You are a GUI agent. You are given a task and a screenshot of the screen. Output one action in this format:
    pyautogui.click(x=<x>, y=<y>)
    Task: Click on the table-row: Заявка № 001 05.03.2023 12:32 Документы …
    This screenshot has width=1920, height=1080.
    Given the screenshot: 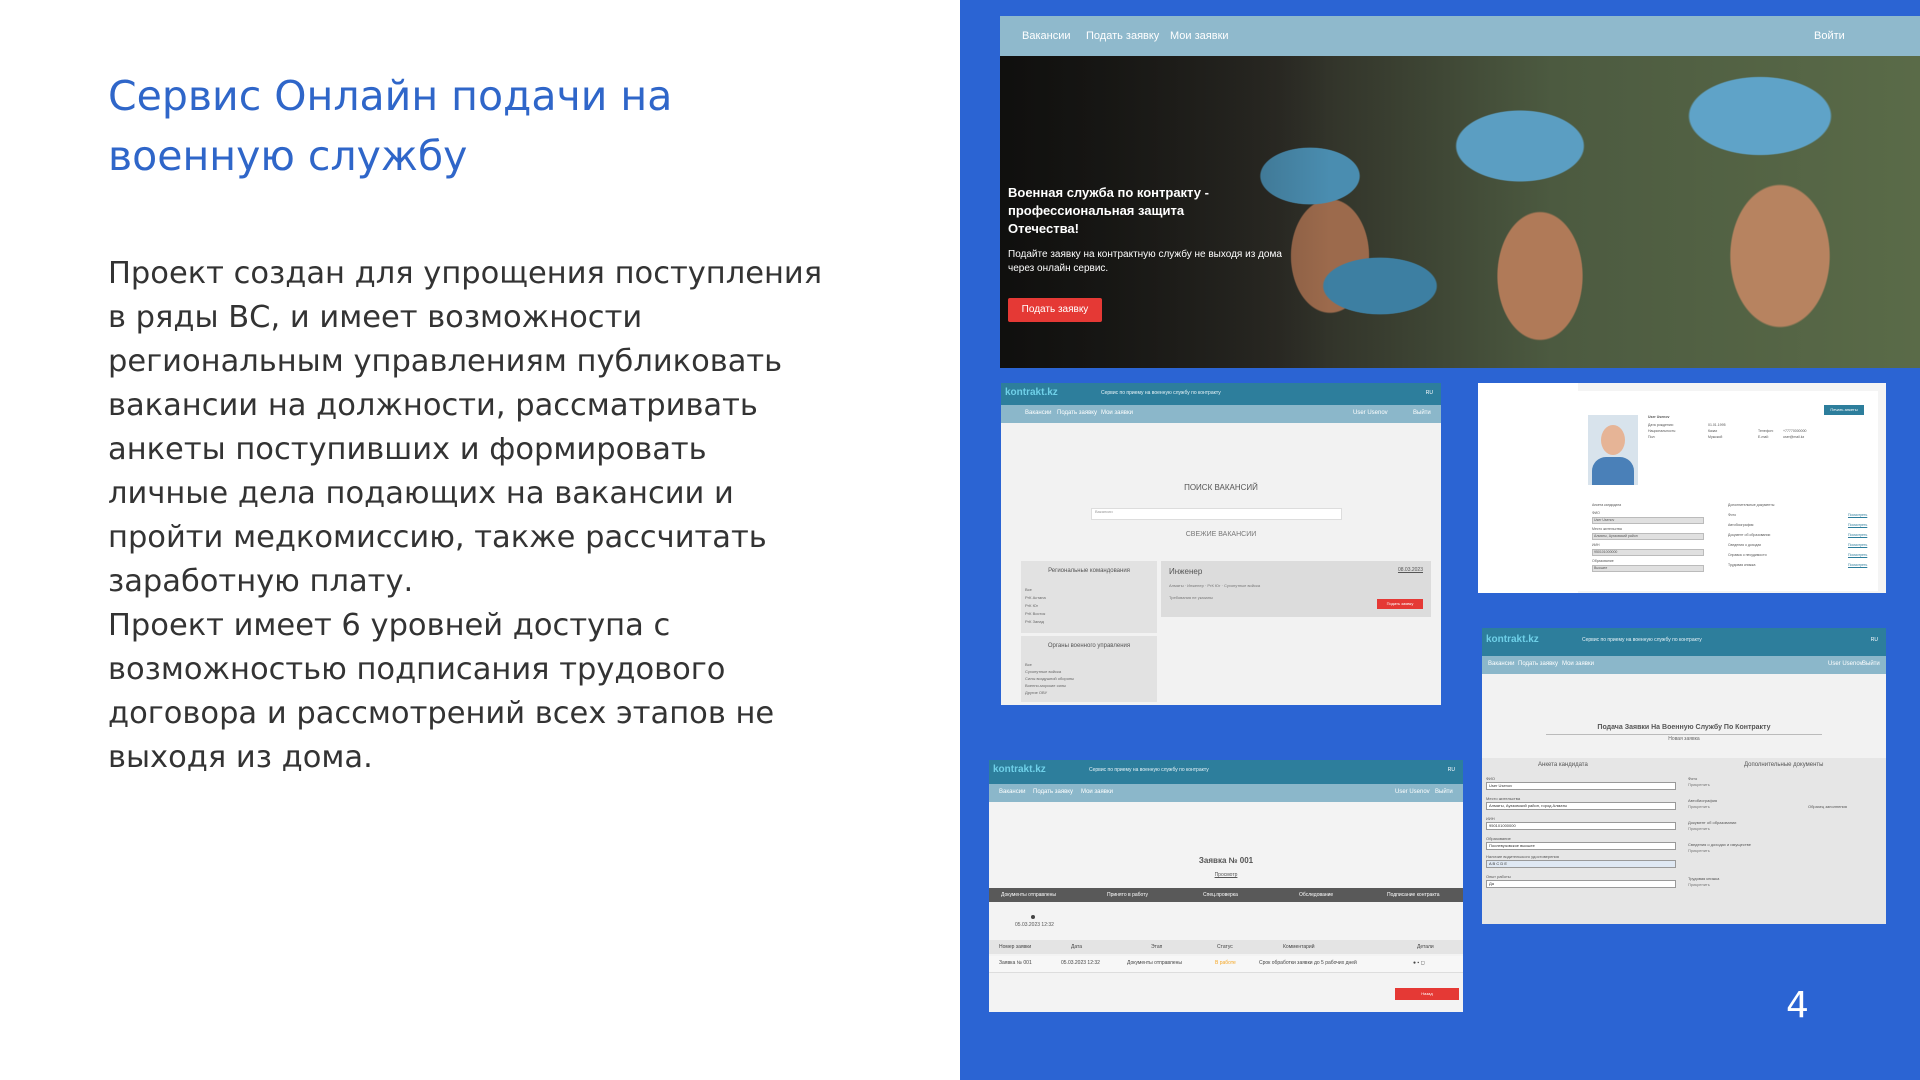 What is the action you would take?
    pyautogui.click(x=1226, y=964)
    